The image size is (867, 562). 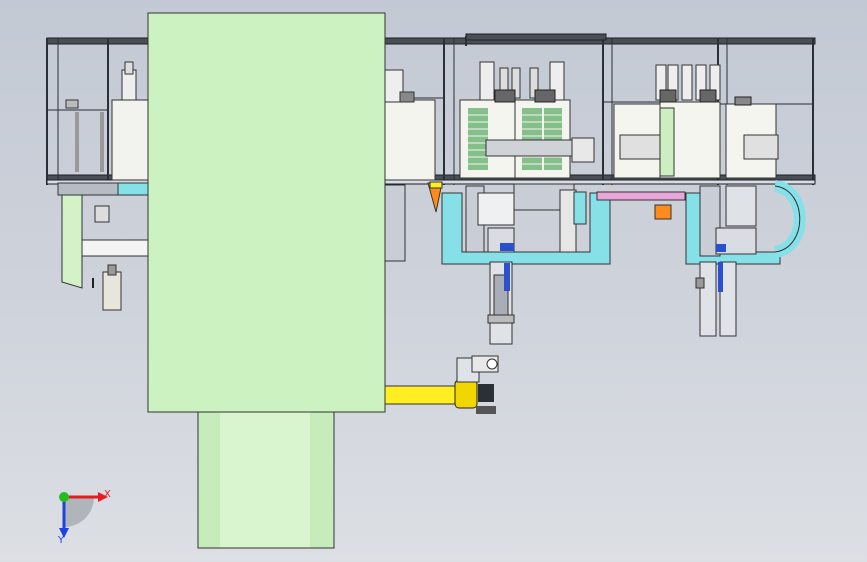 I want to click on center-module, so click(x=526, y=203).